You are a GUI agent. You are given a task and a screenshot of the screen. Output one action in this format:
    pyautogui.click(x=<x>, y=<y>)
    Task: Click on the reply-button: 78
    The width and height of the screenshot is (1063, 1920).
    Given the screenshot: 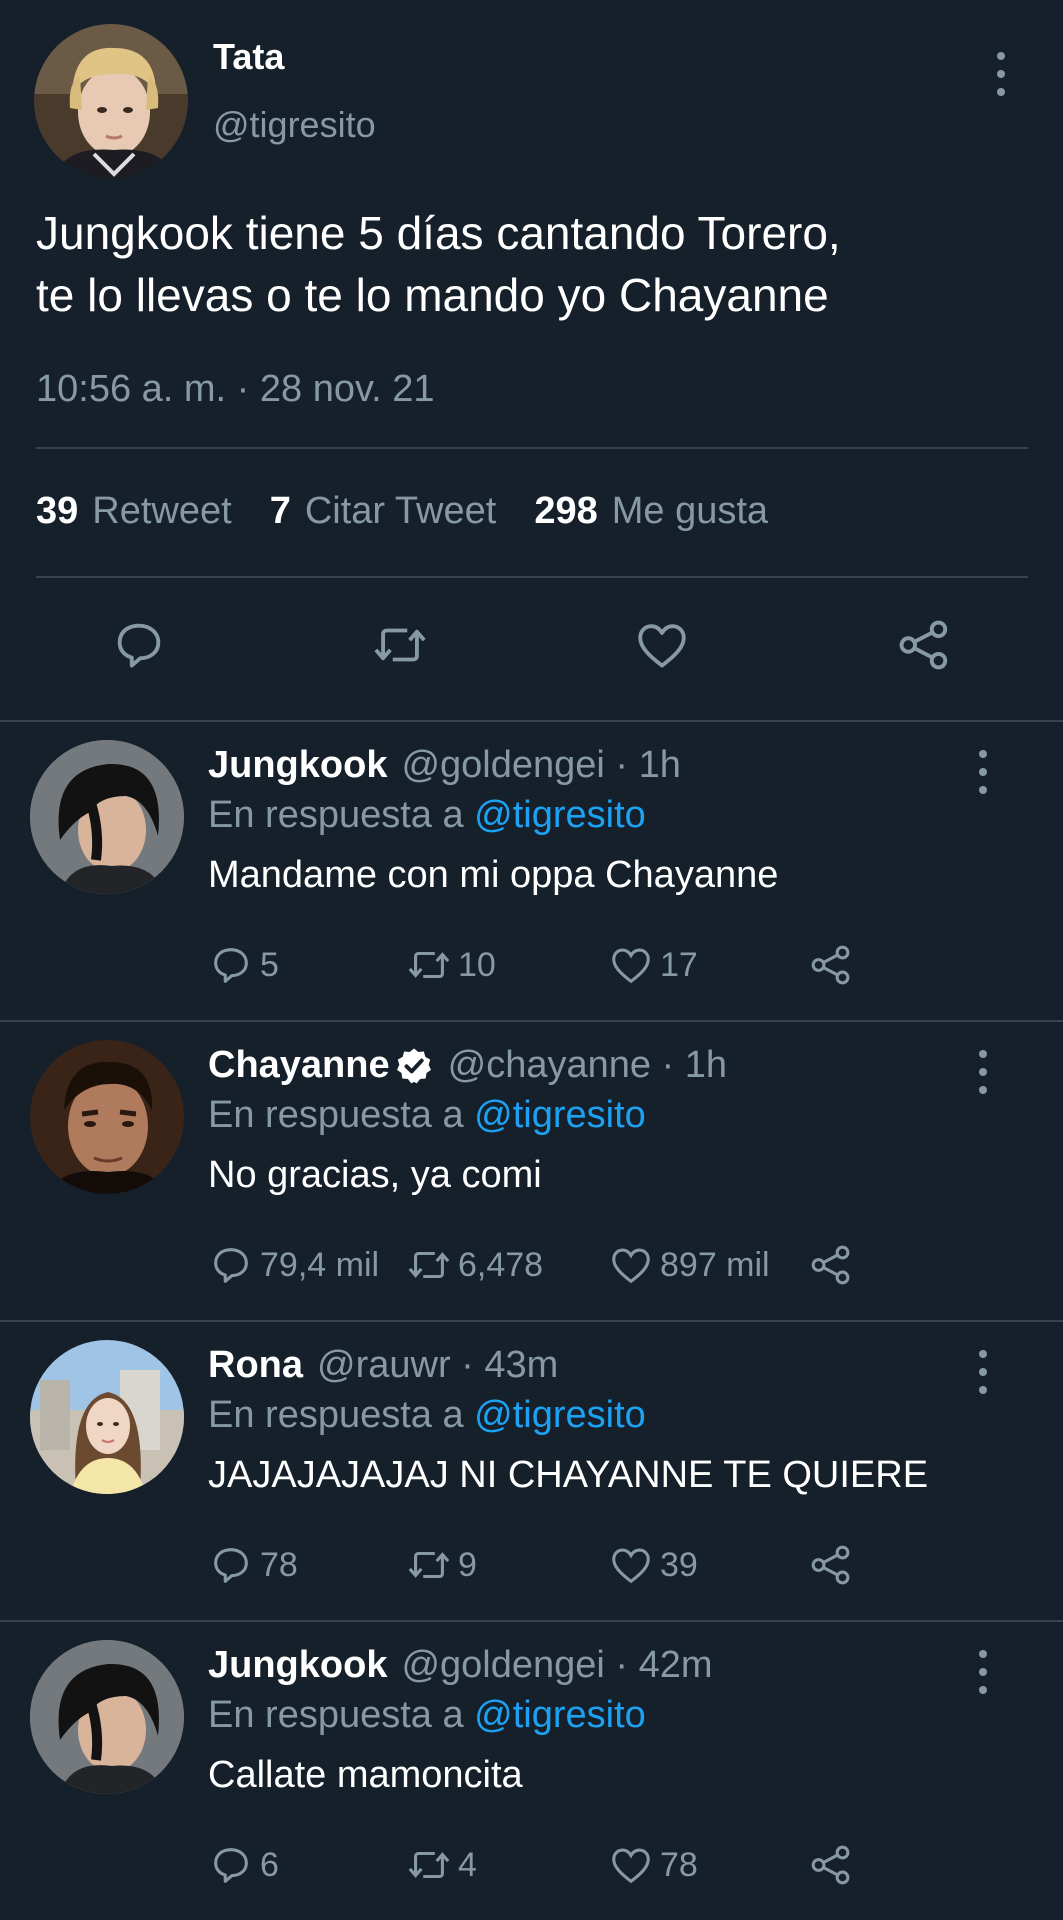 What is the action you would take?
    pyautogui.click(x=253, y=1565)
    